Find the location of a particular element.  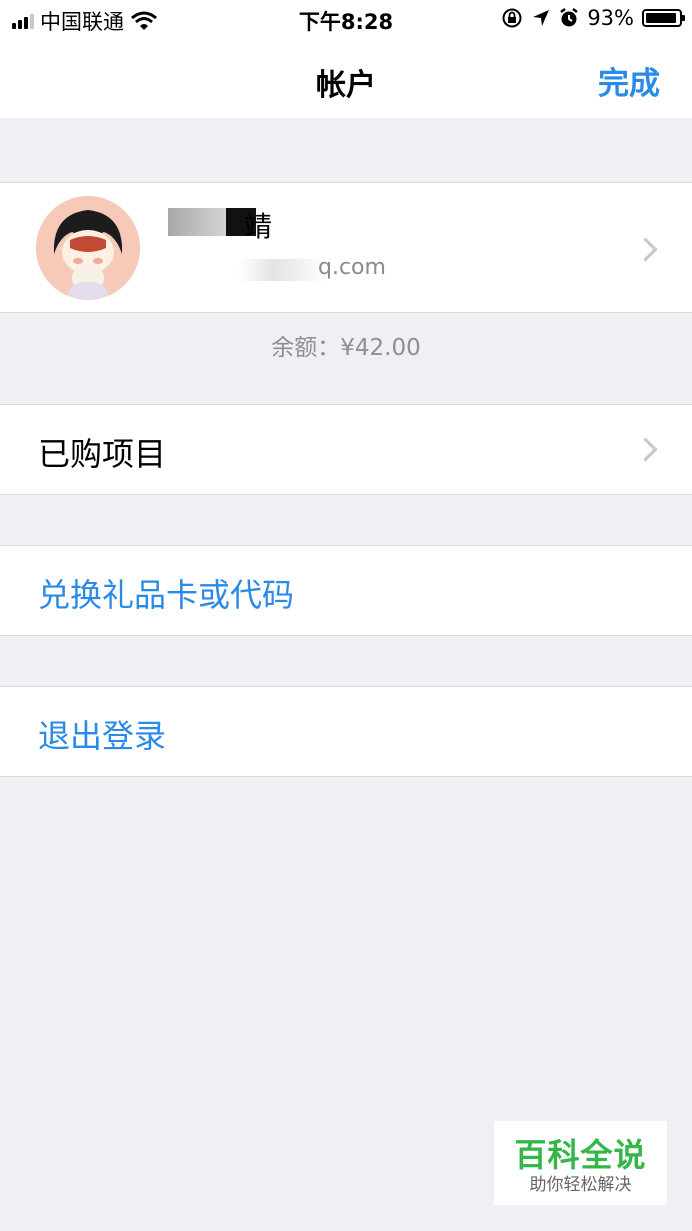

watermark-title: 百科全说 is located at coordinates (580, 1155).